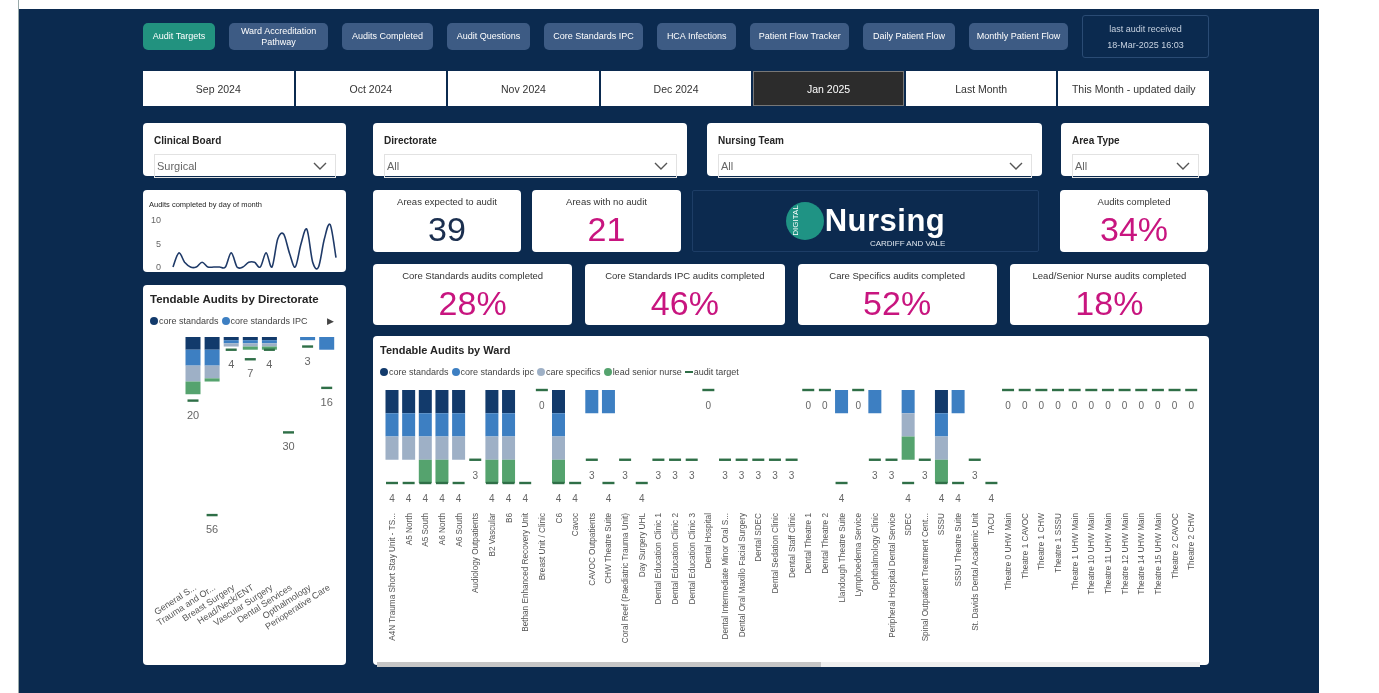 The image size is (1379, 693). I want to click on month-tab: Oct 2024, so click(371, 88).